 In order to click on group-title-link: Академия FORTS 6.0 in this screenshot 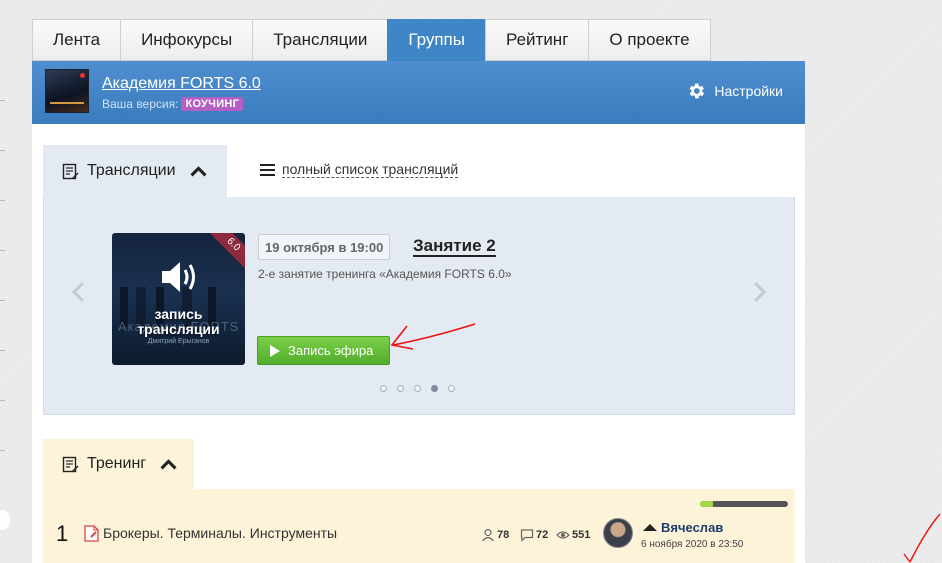, I will do `click(181, 84)`.